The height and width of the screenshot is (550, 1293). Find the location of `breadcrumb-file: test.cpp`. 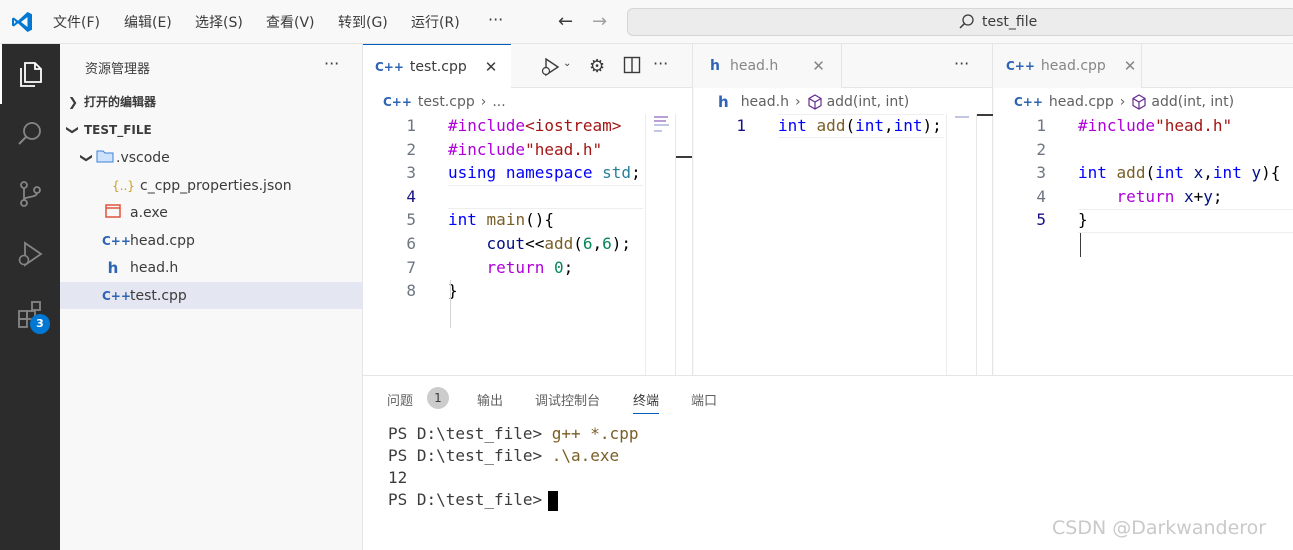

breadcrumb-file: test.cpp is located at coordinates (446, 102).